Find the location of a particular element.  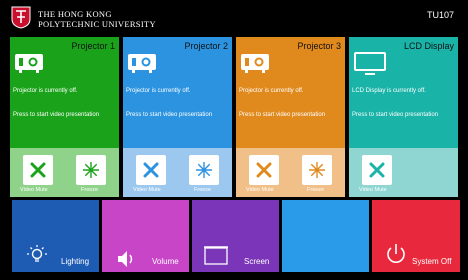

university-name: THE HONG KONG POLYTECHNIC UNIVERSITY is located at coordinates (97, 19).